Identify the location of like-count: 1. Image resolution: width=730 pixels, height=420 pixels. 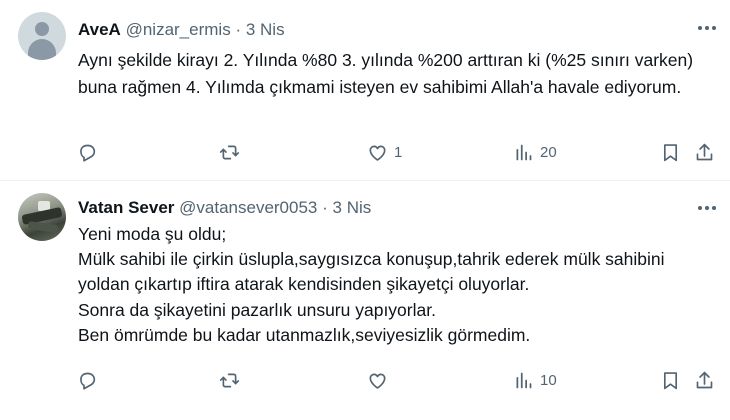
(398, 152).